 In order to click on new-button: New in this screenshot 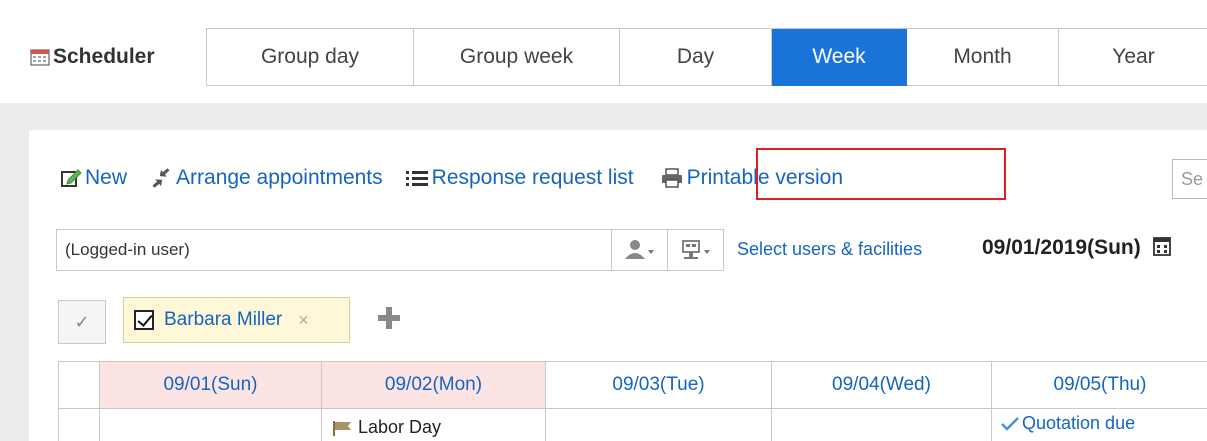, I will do `click(93, 178)`.